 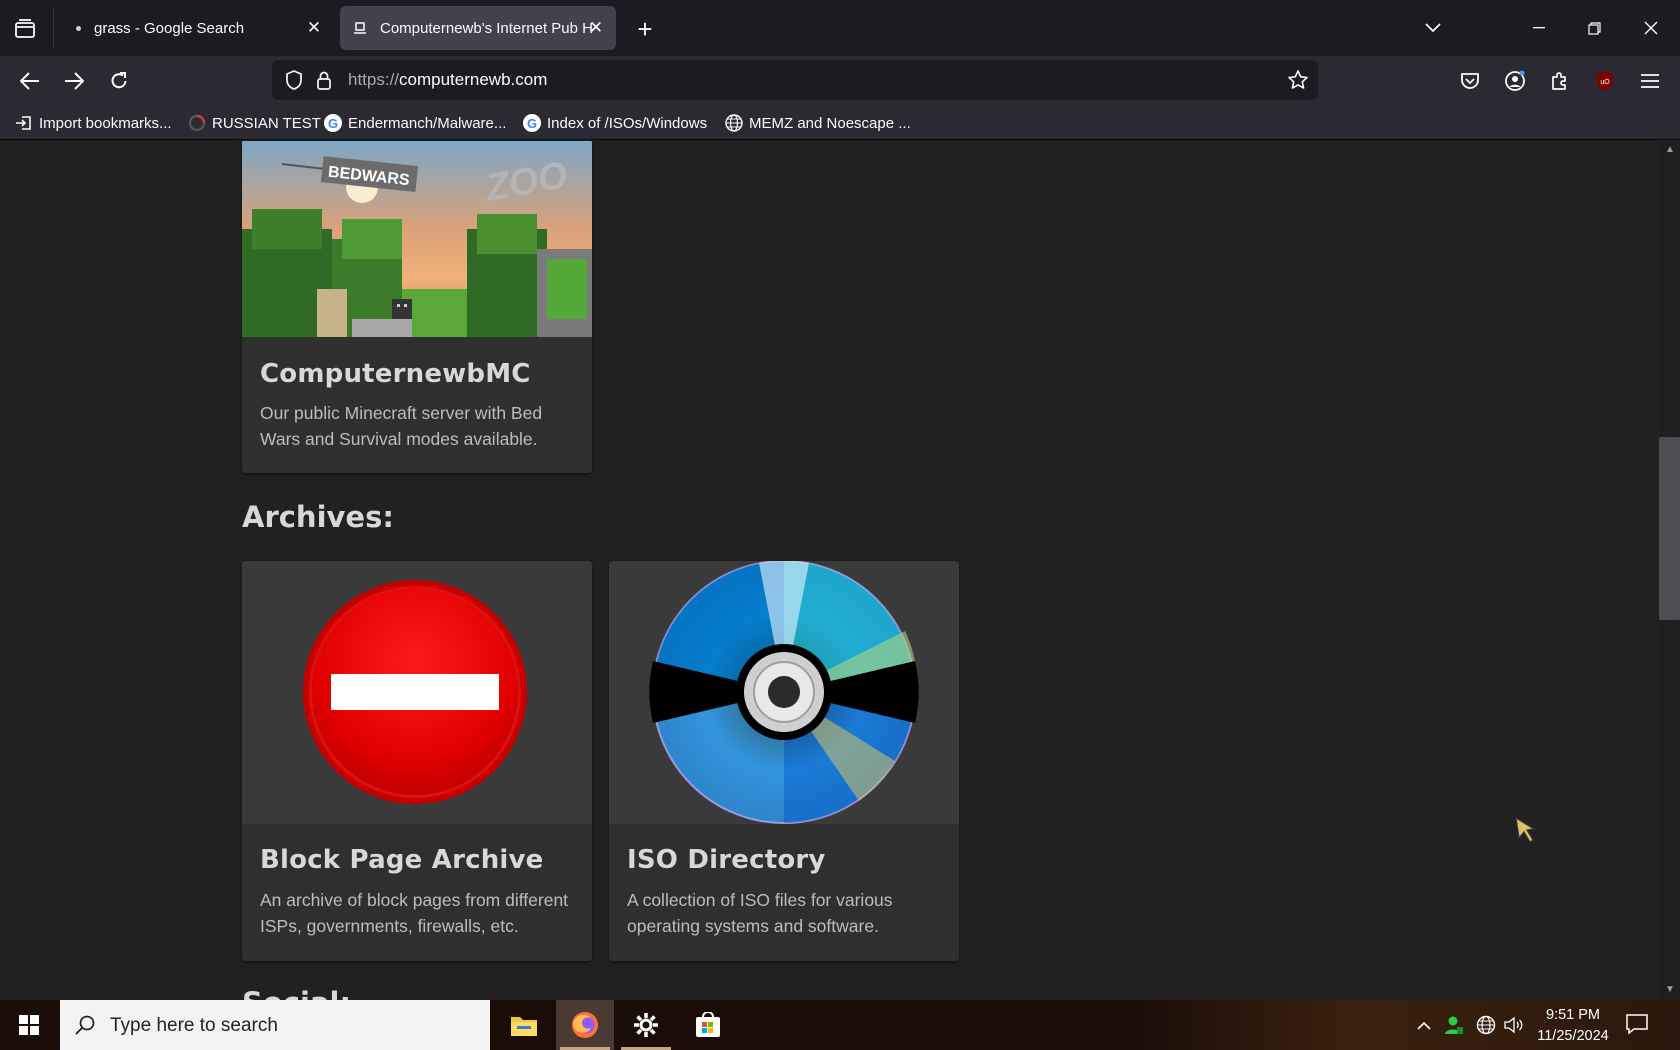 What do you see at coordinates (194, 1025) in the screenshot?
I see `search-placeholder: Type here to search` at bounding box center [194, 1025].